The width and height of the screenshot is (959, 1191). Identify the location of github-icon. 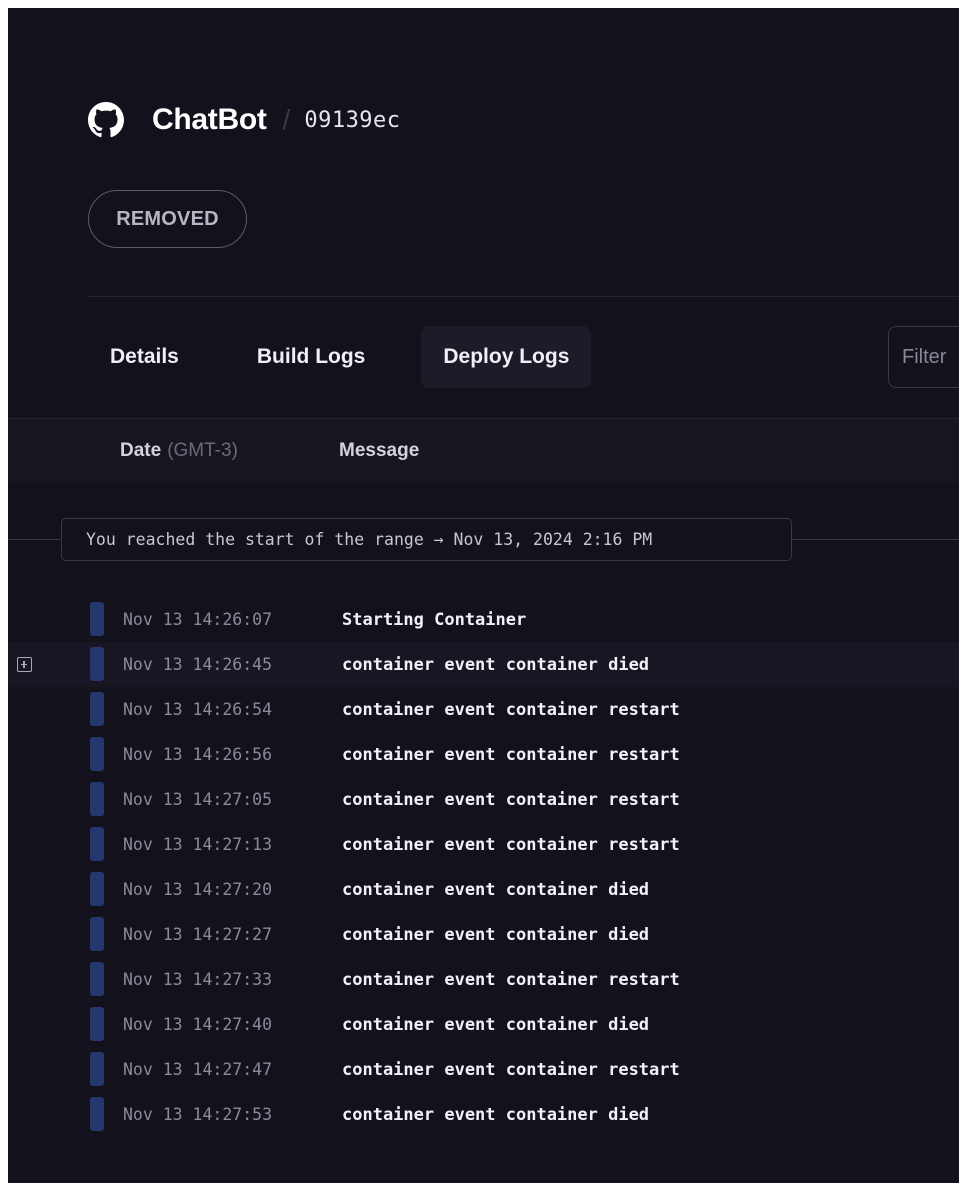
(106, 120).